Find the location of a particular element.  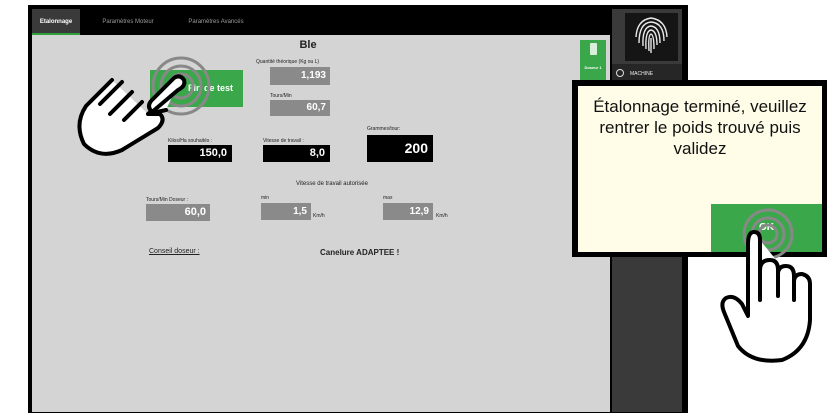

pointing-hand-dialog-icon is located at coordinates (766, 285).